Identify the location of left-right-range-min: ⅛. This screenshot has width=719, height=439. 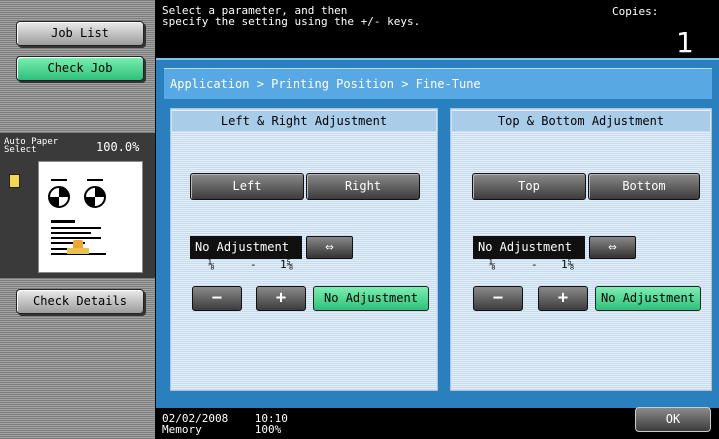
(211, 264).